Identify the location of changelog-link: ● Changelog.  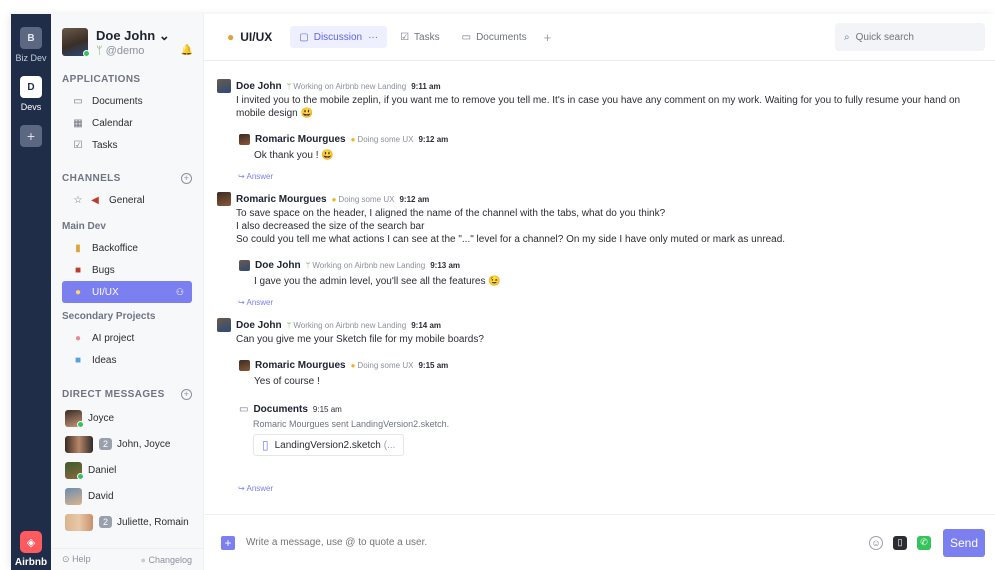
(167, 560).